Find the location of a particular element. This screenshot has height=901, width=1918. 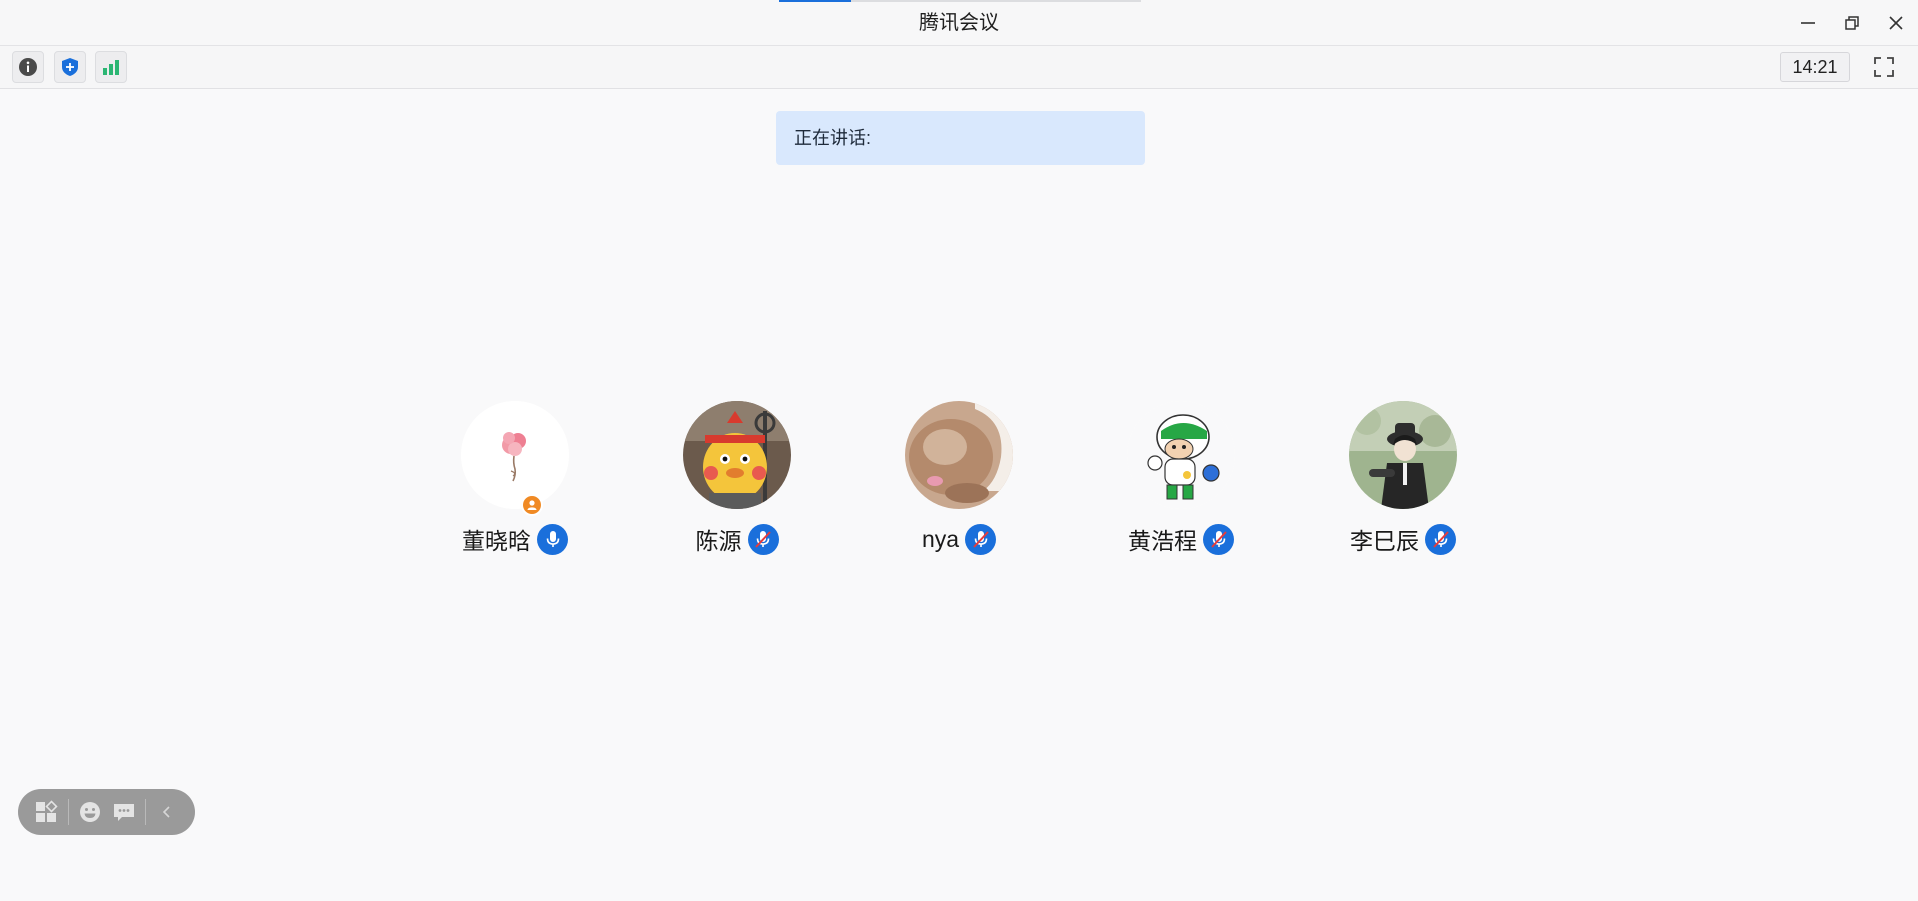

window-title: 腾讯会议 is located at coordinates (959, 23).